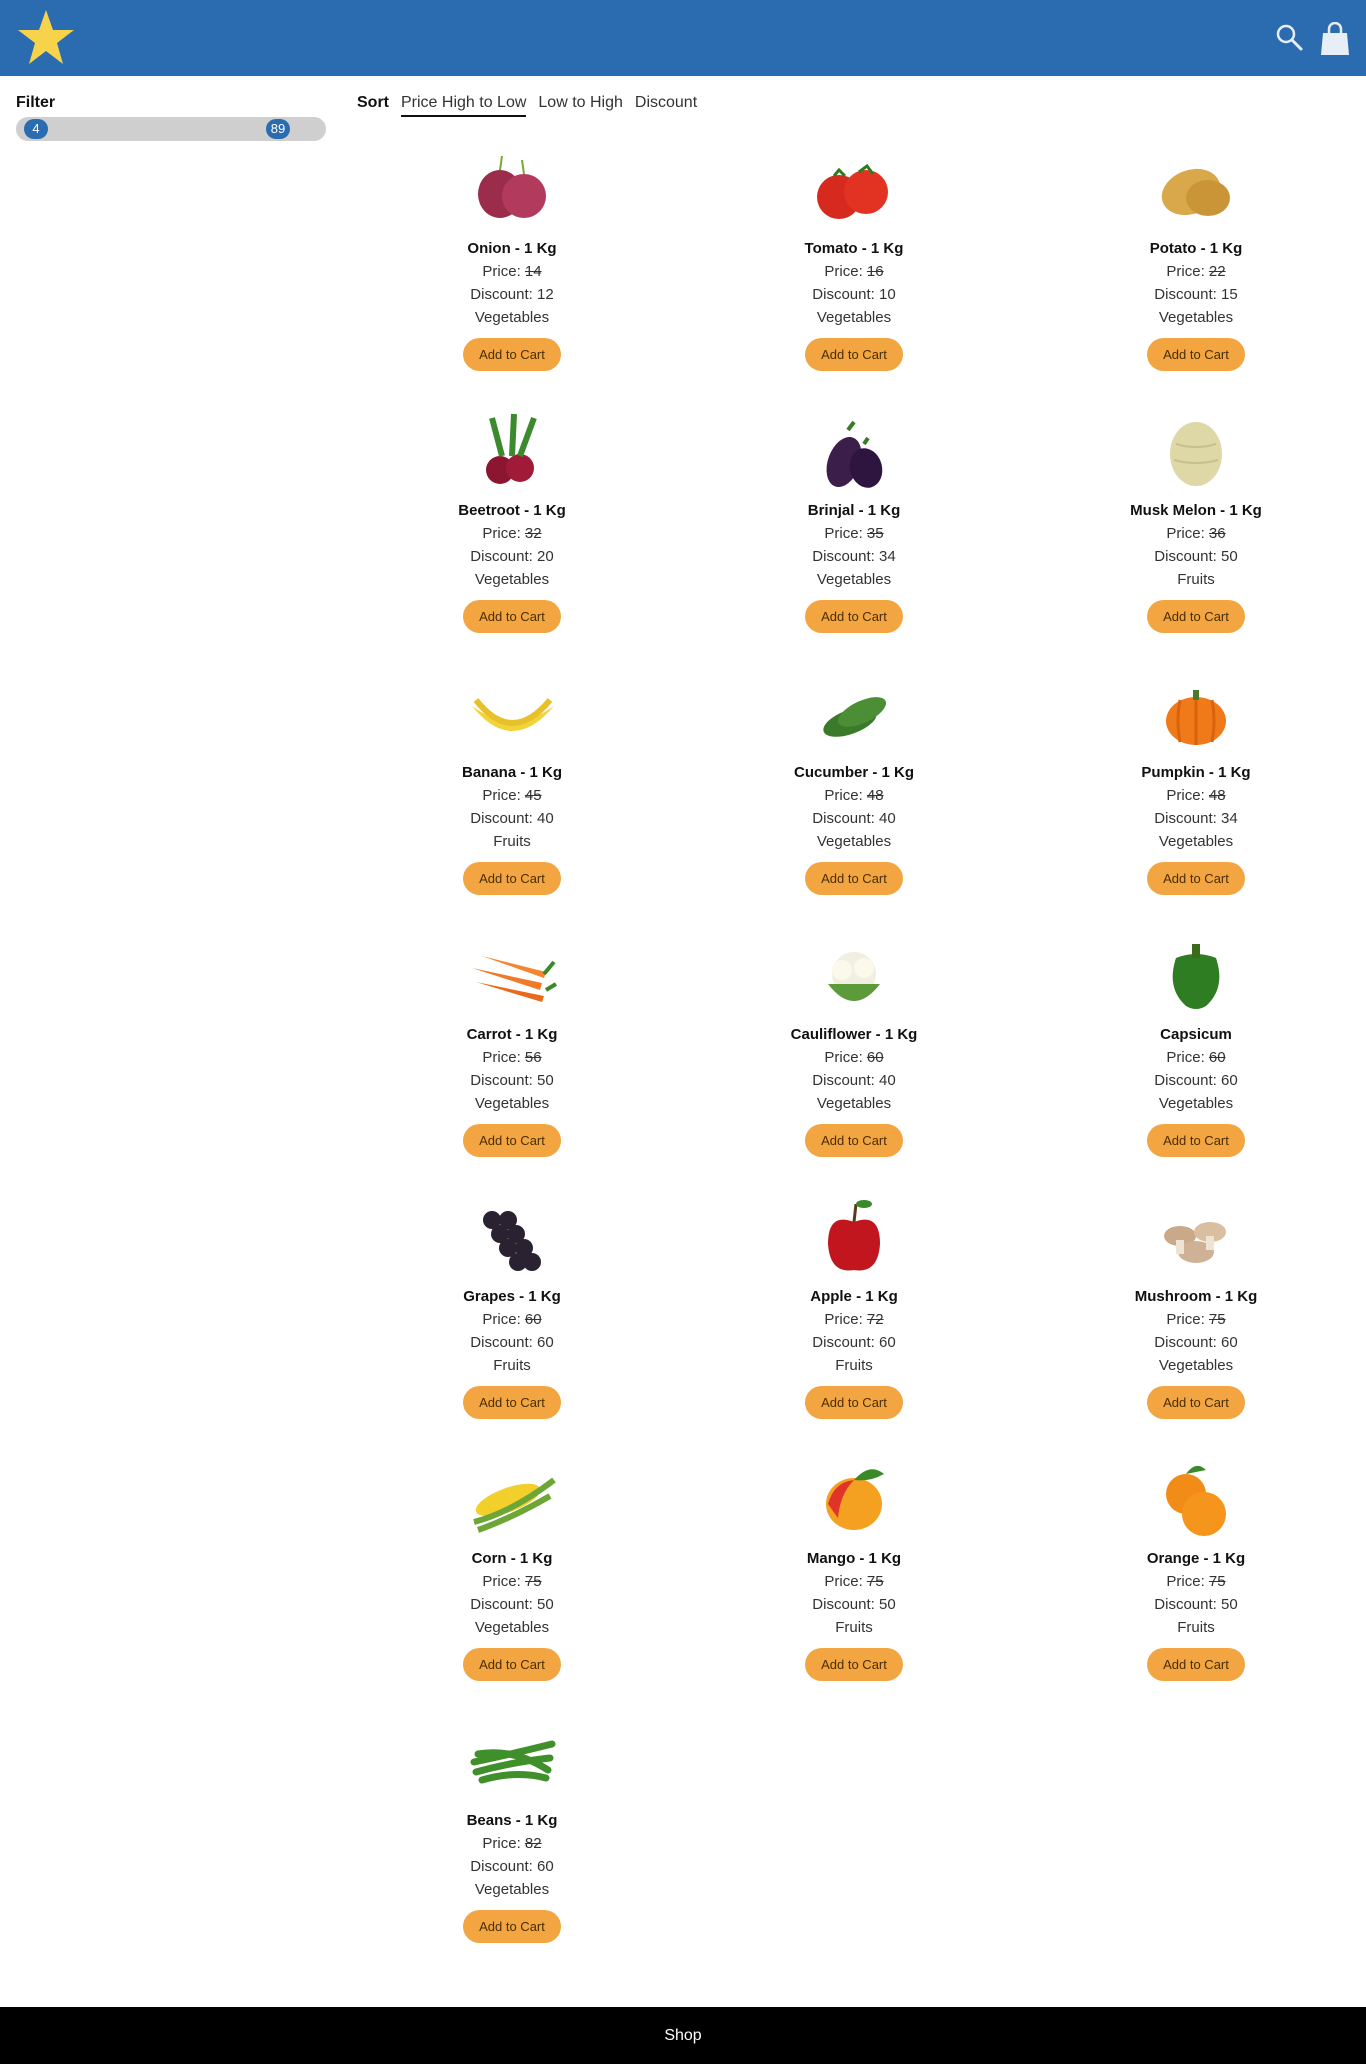 This screenshot has width=1366, height=2064. I want to click on pumpkin-image, so click(1196, 717).